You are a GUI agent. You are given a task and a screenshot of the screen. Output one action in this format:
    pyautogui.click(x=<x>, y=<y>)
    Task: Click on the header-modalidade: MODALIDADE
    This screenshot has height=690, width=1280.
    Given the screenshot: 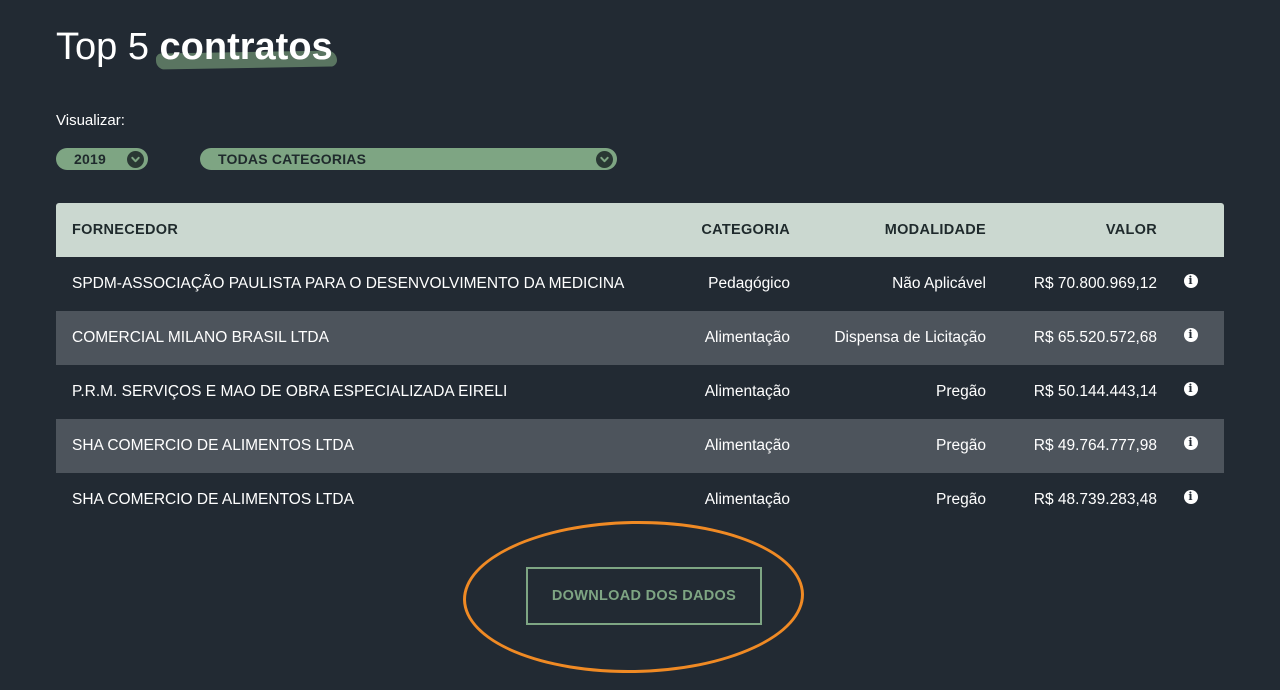 What is the action you would take?
    pyautogui.click(x=935, y=230)
    